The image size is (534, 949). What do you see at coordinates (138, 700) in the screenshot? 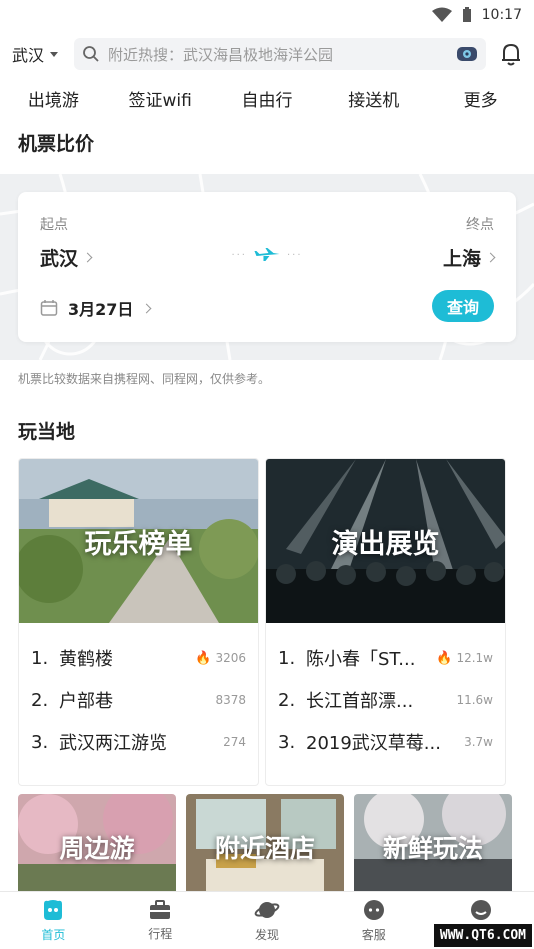
I see `list-item: 2. 户部巷 8378` at bounding box center [138, 700].